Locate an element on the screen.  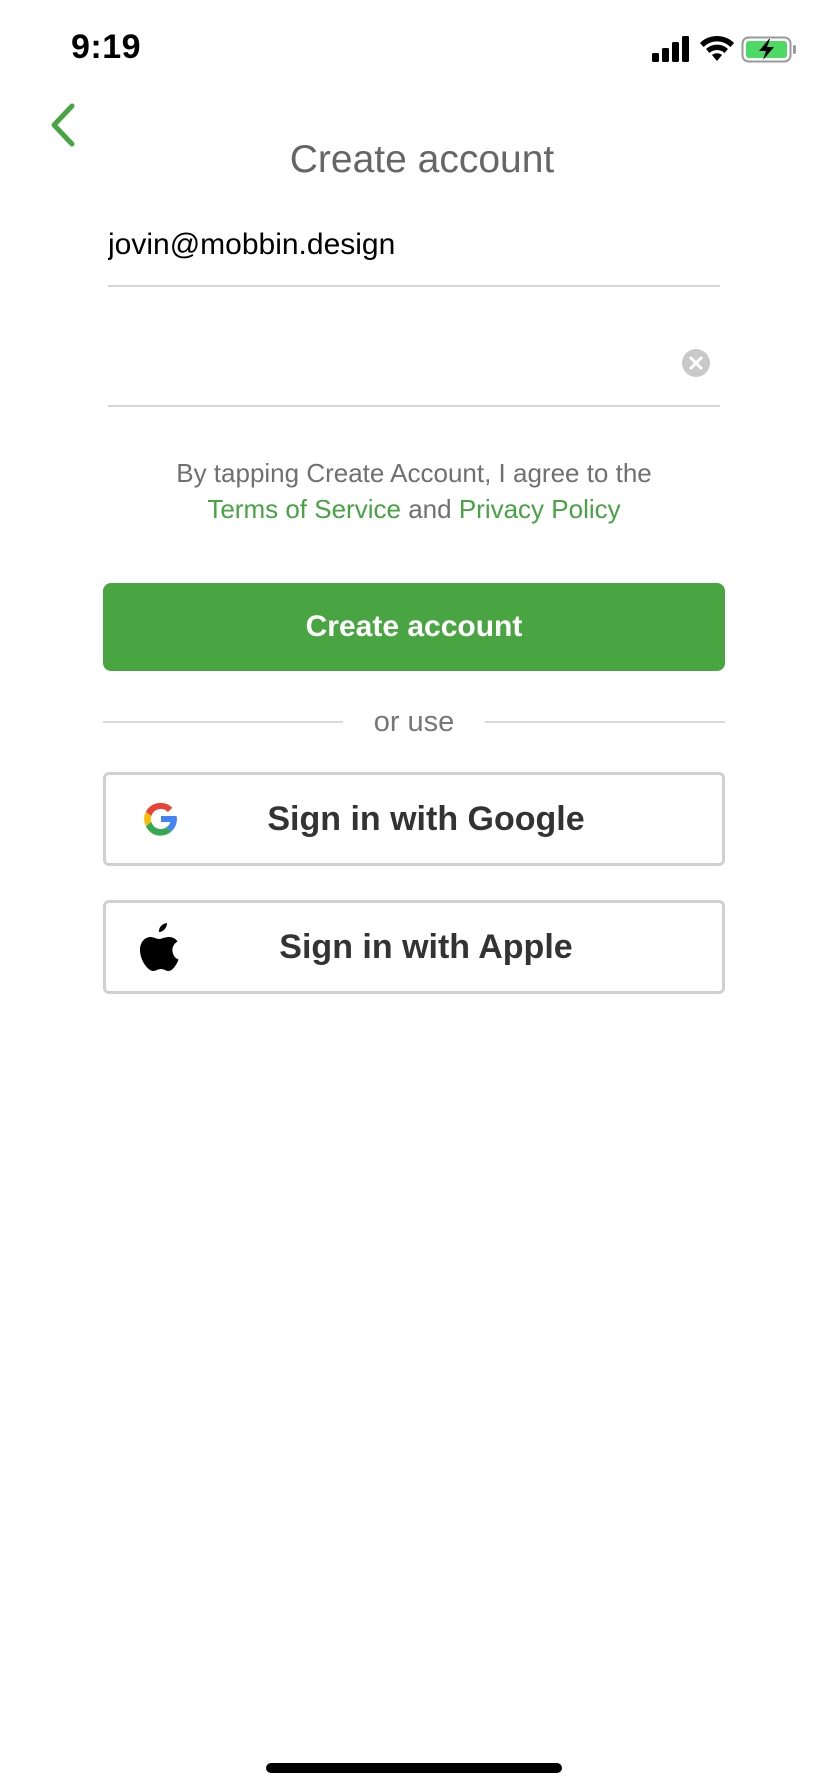
sign-in-apple-button: Sign in with Apple is located at coordinates (414, 947).